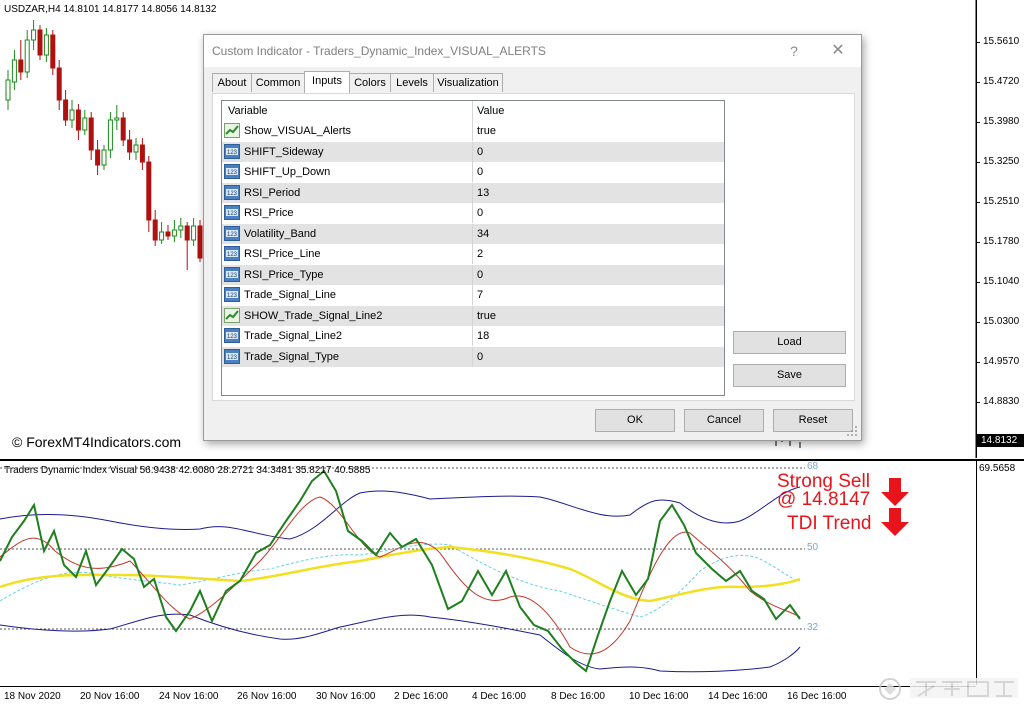 Image resolution: width=1024 pixels, height=708 pixels. Describe the element at coordinates (724, 420) in the screenshot. I see `cancel-button: Cancel` at that location.